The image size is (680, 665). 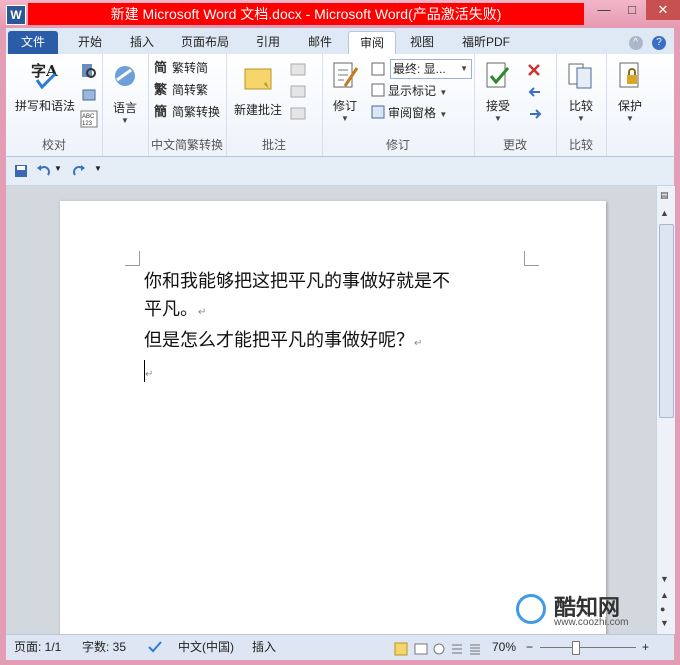 I want to click on group-comments: 新建批注 批注, so click(x=274, y=105).